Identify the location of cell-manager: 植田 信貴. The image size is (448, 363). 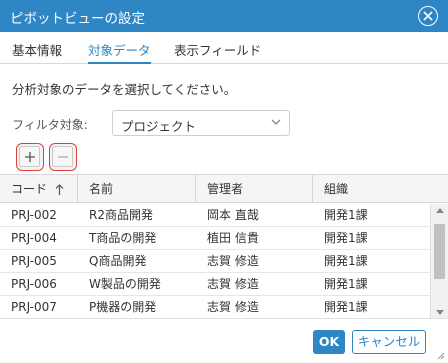
(233, 238).